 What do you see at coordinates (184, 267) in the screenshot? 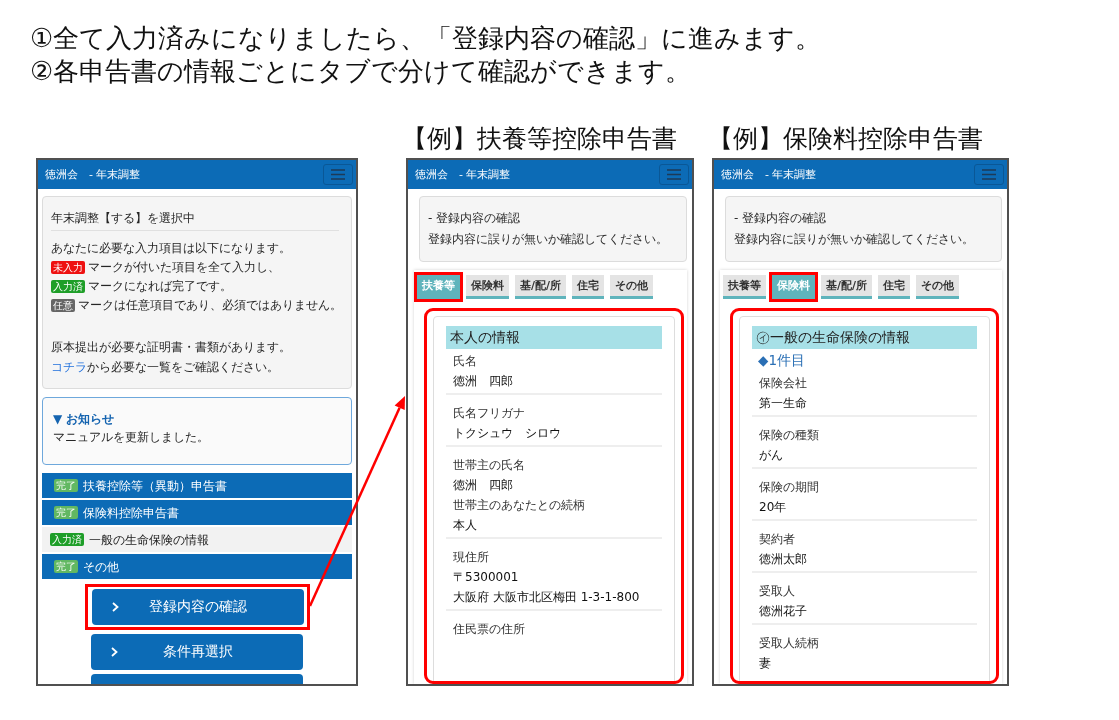
I see `legend-text: マークが付いた項目を全て入力し、` at bounding box center [184, 267].